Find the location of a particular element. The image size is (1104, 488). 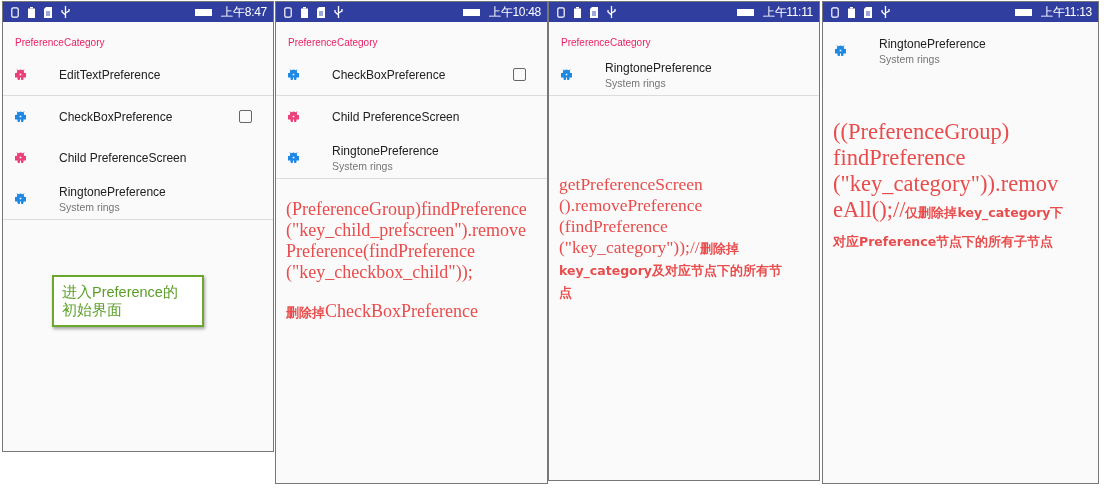

status-time: 上午11:11 is located at coordinates (787, 12).